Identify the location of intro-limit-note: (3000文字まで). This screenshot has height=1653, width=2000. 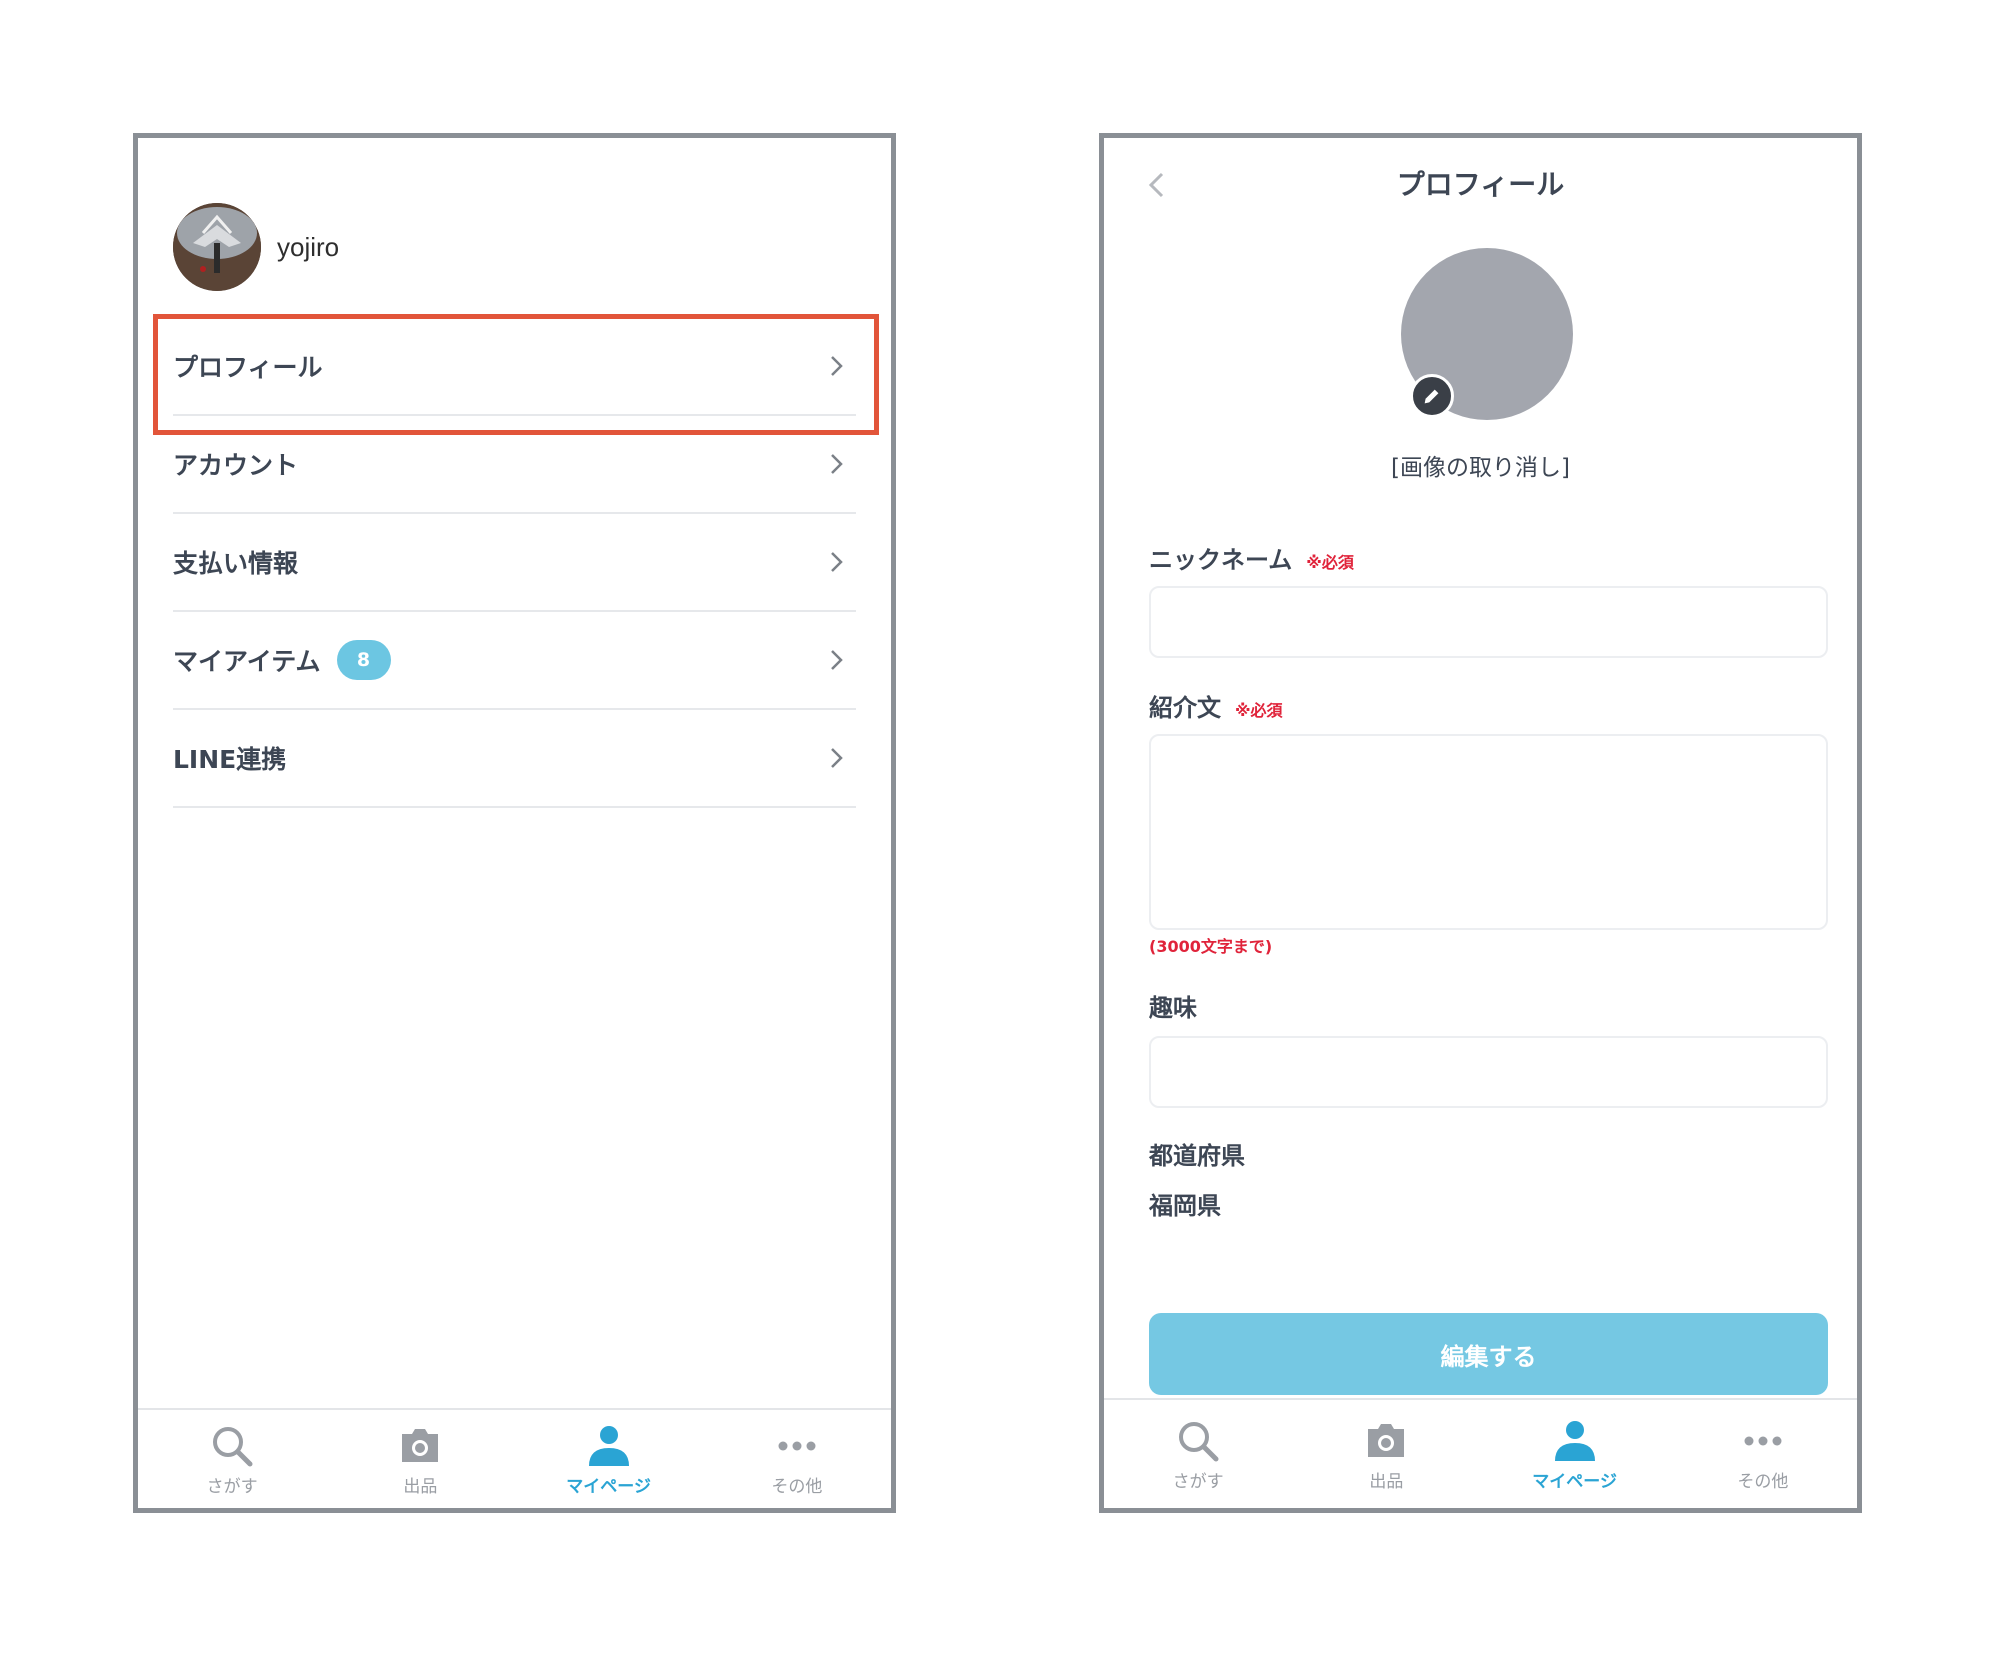
(1211, 946).